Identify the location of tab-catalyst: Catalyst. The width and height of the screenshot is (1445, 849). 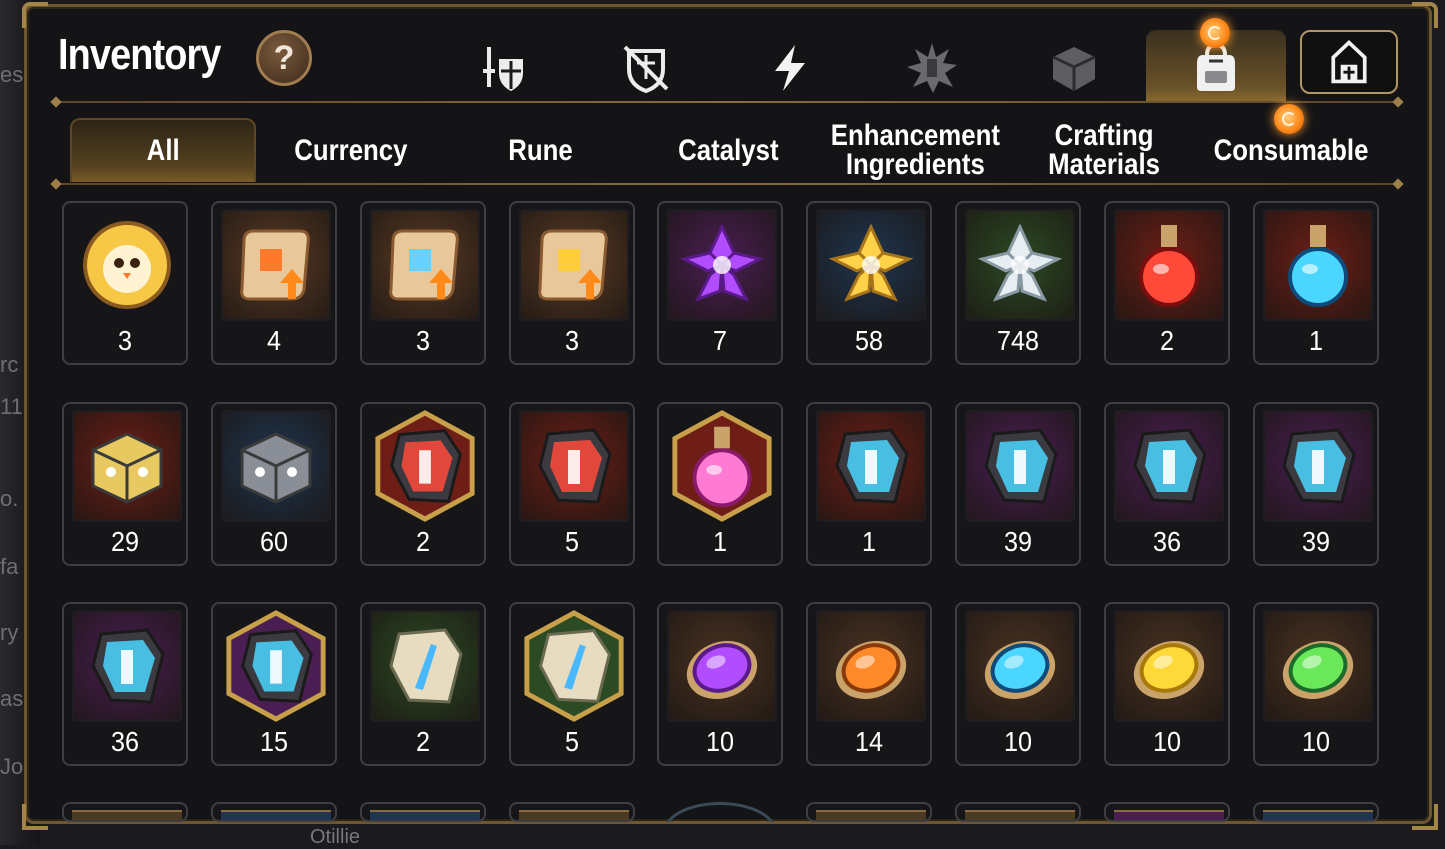
(728, 150).